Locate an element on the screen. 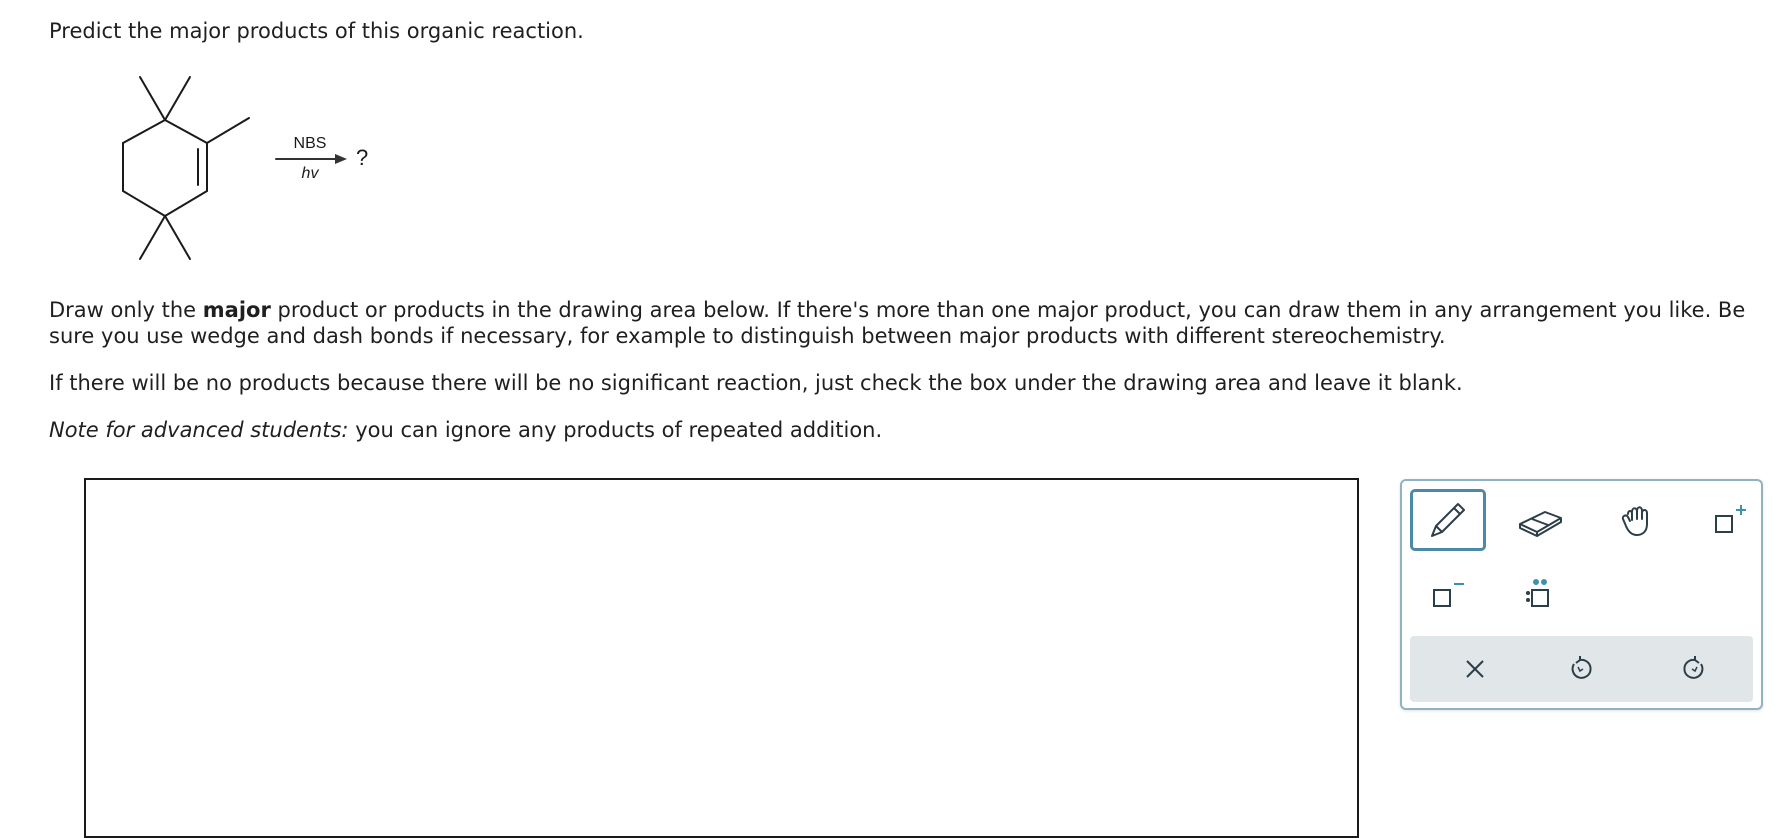 Image resolution: width=1784 pixels, height=838 pixels. eraser-icon is located at coordinates (1540, 524).